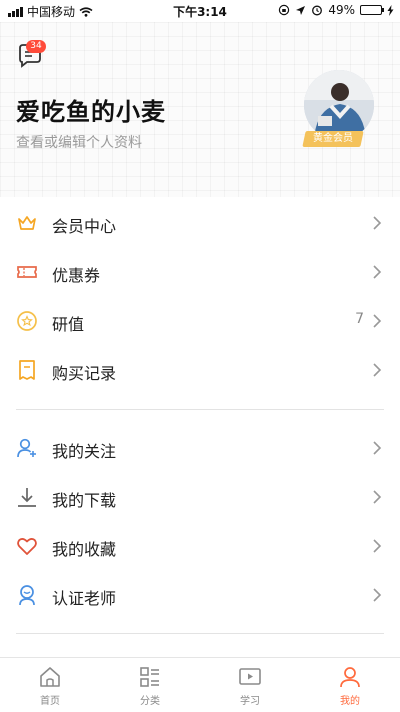 The height and width of the screenshot is (712, 400). I want to click on research-value-count: 7, so click(359, 319).